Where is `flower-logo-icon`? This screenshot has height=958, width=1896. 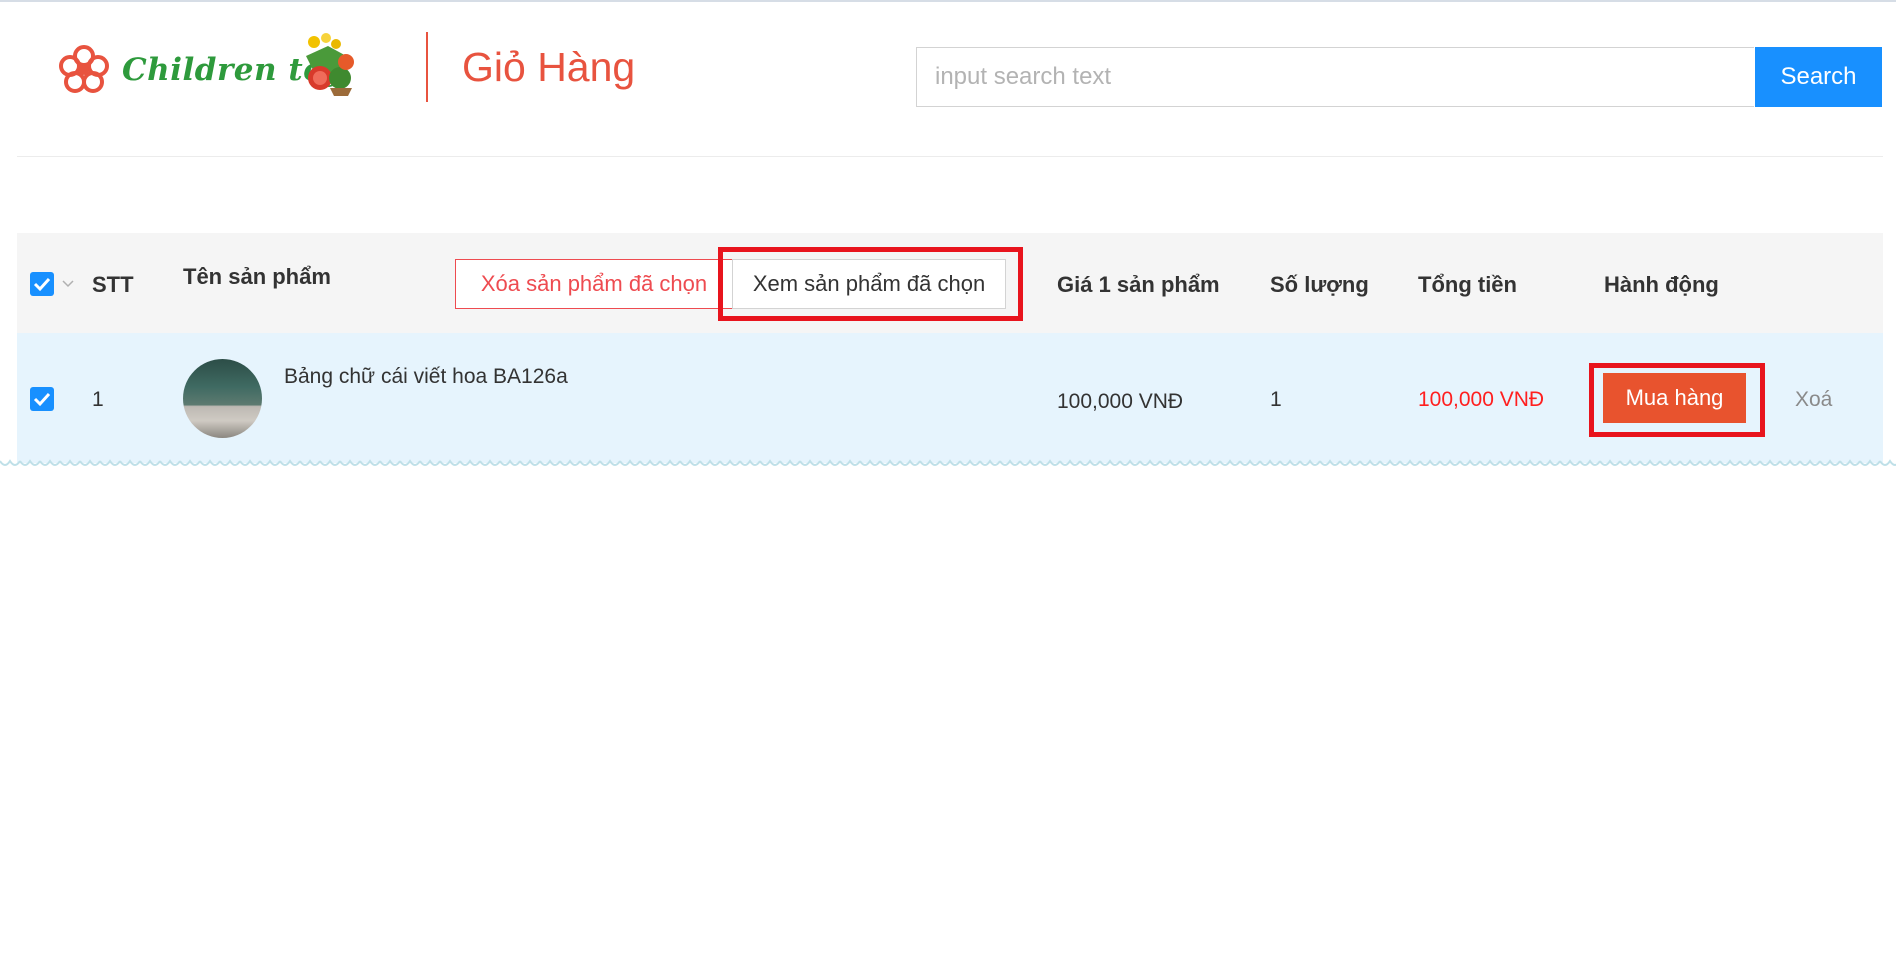 flower-logo-icon is located at coordinates (84, 69).